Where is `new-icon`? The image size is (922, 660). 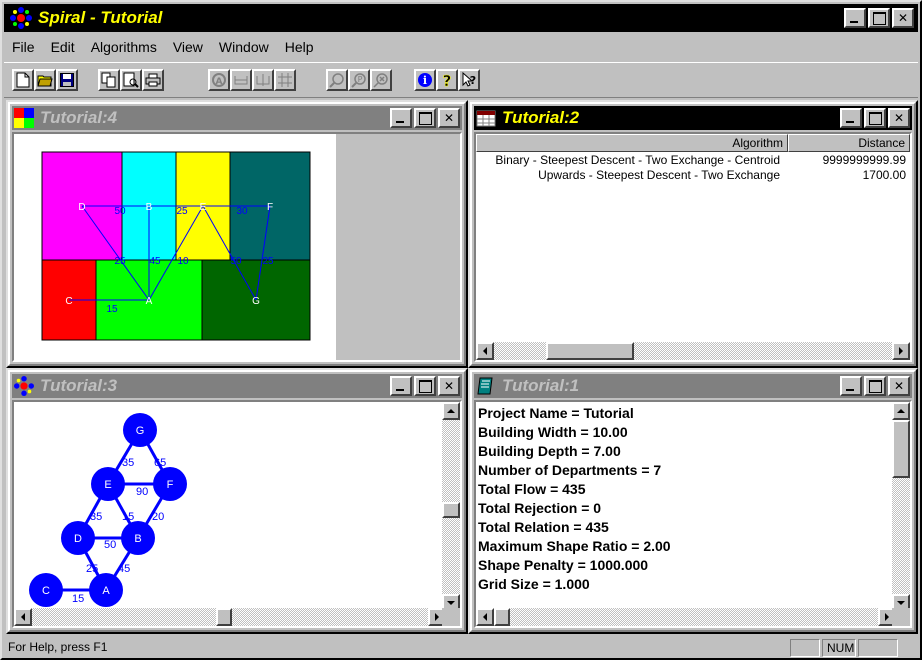 new-icon is located at coordinates (23, 80).